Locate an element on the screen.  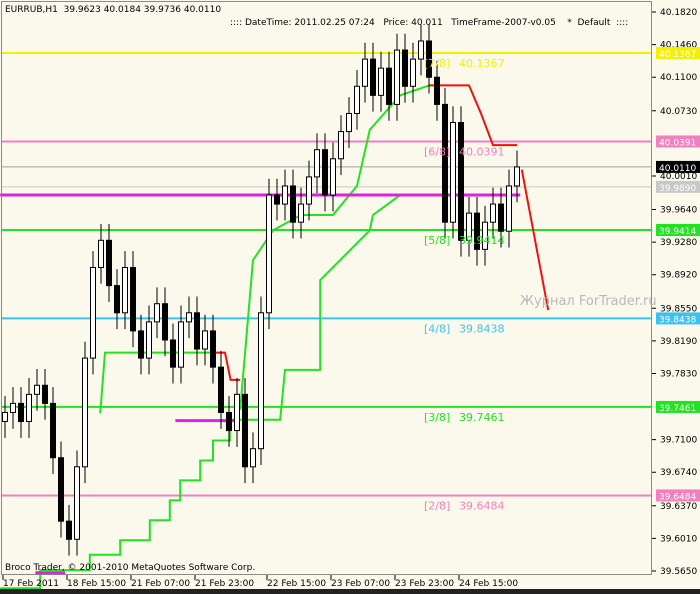
y-tick-label: 39.8190 is located at coordinates (678, 342).